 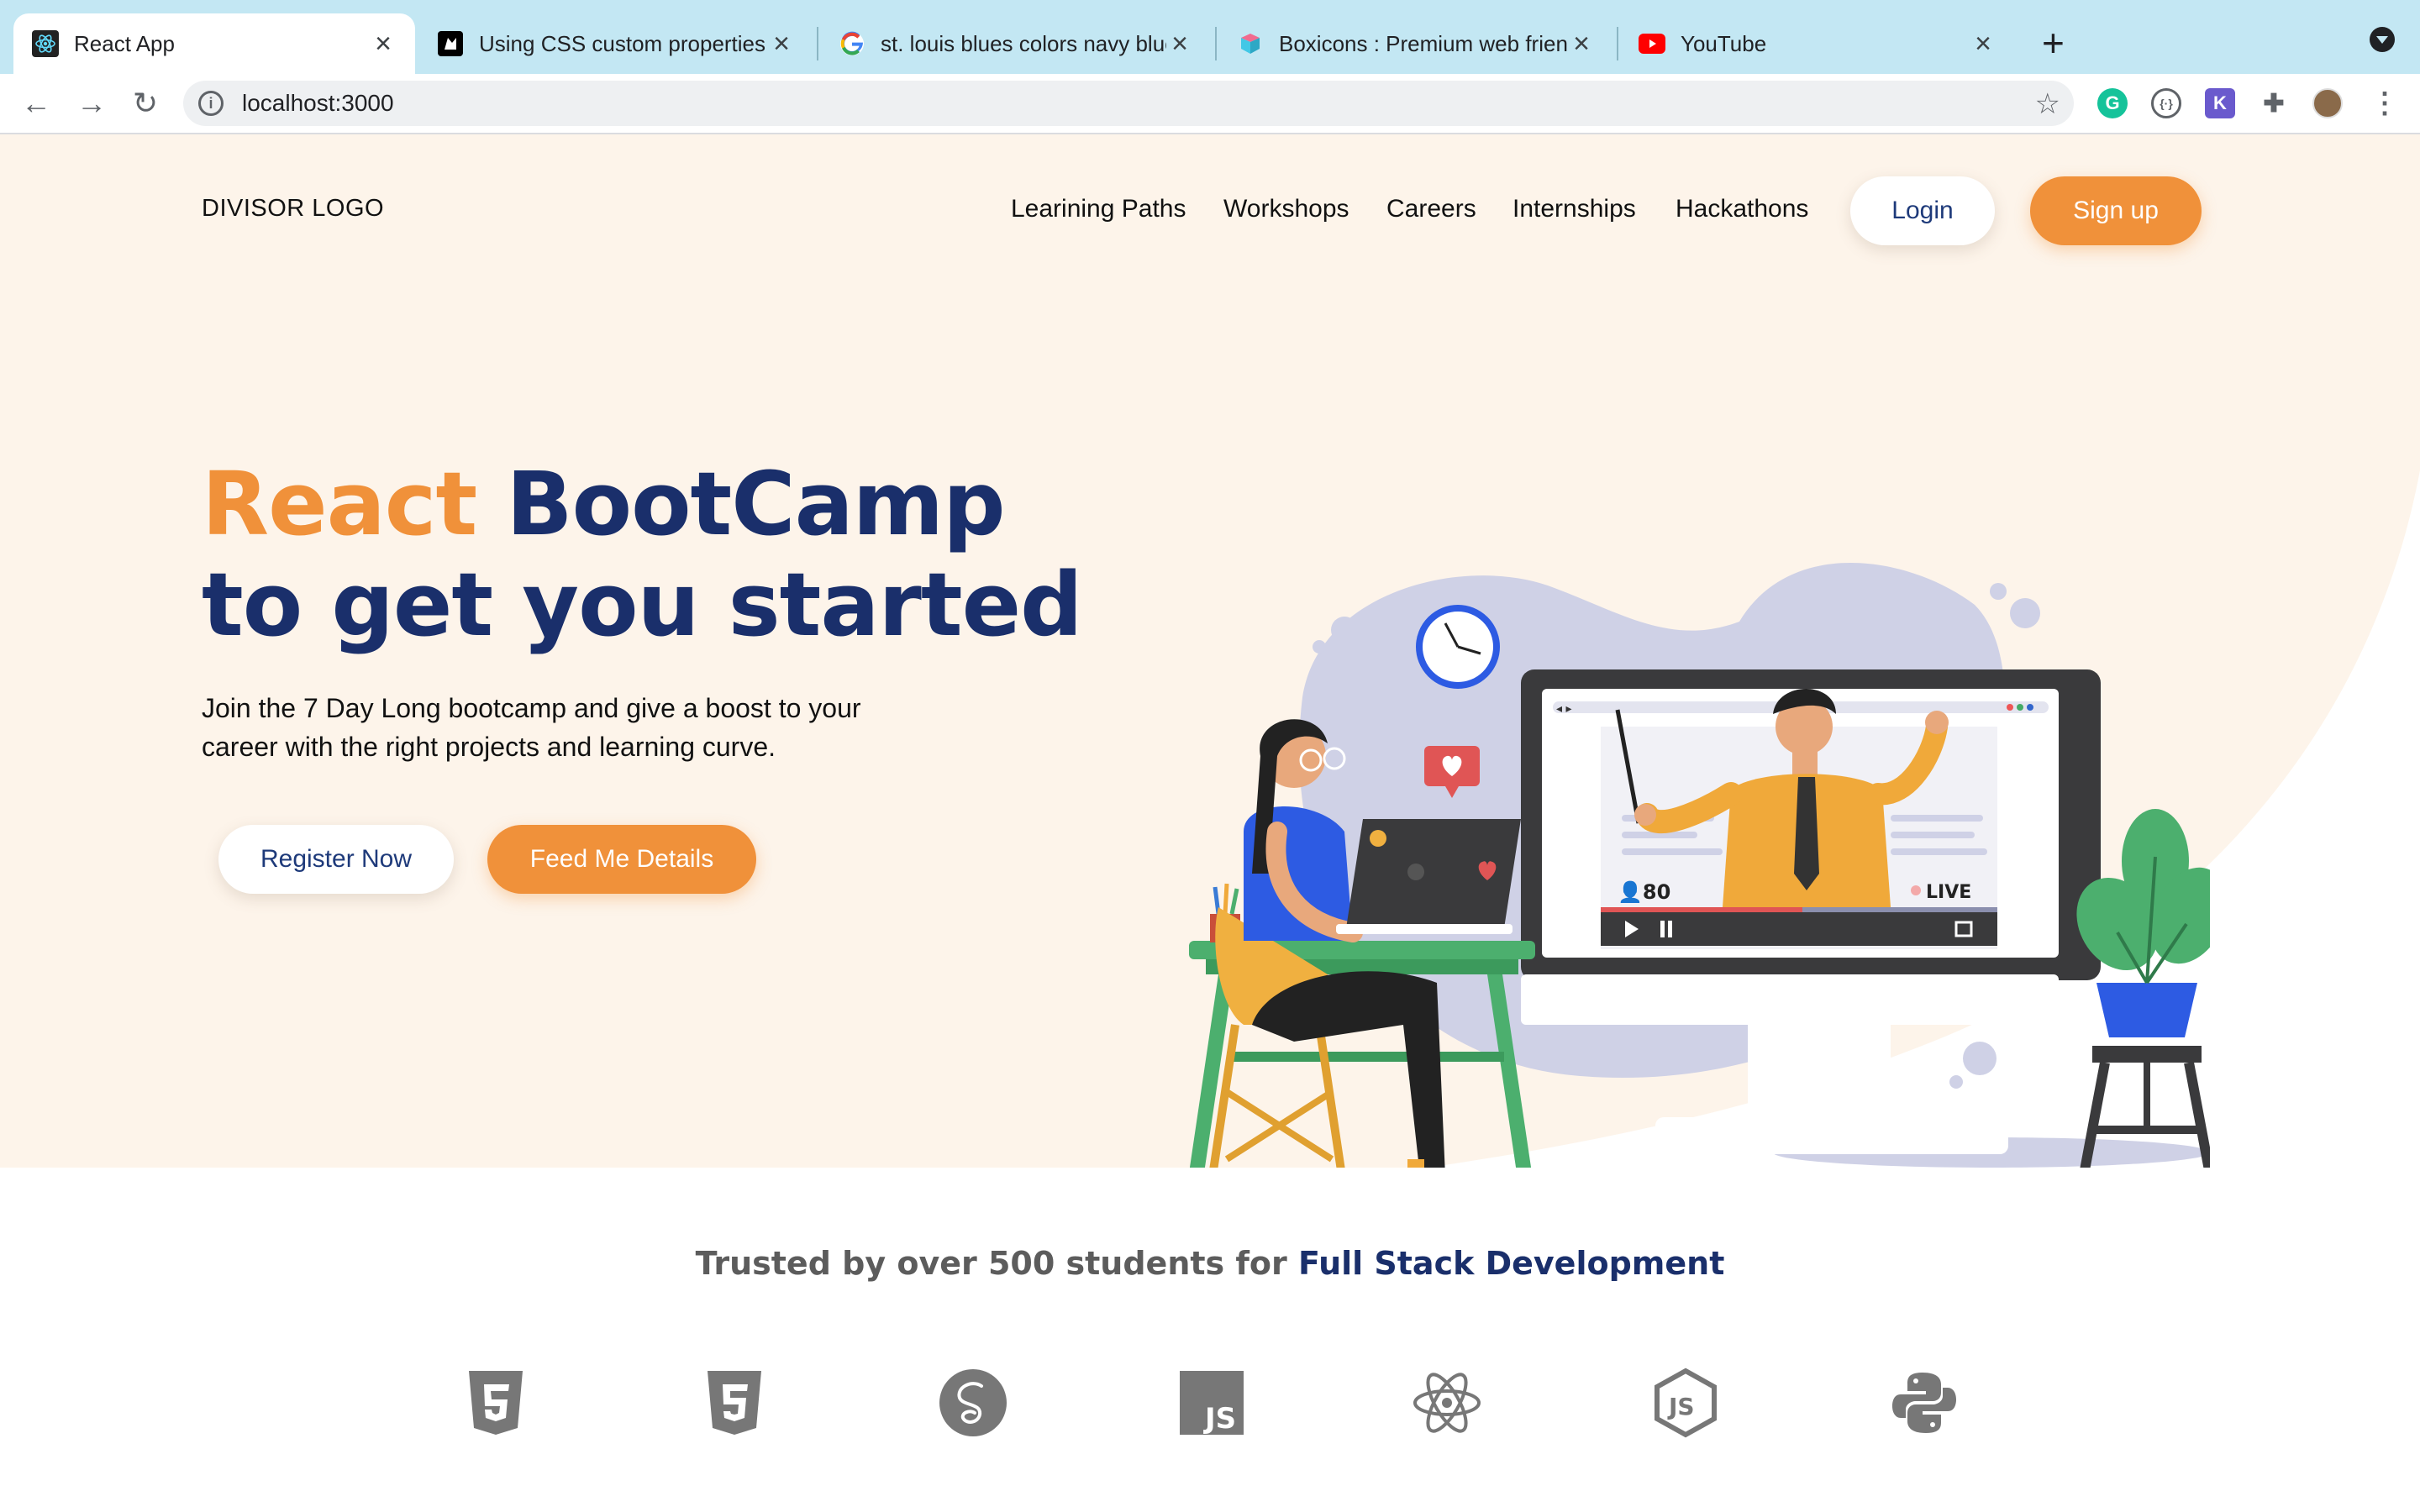 I want to click on browser-toolbar: ← → ↻ i localhost:3000 ☆ G {·} K ✚ ⋮, so click(x=1210, y=104).